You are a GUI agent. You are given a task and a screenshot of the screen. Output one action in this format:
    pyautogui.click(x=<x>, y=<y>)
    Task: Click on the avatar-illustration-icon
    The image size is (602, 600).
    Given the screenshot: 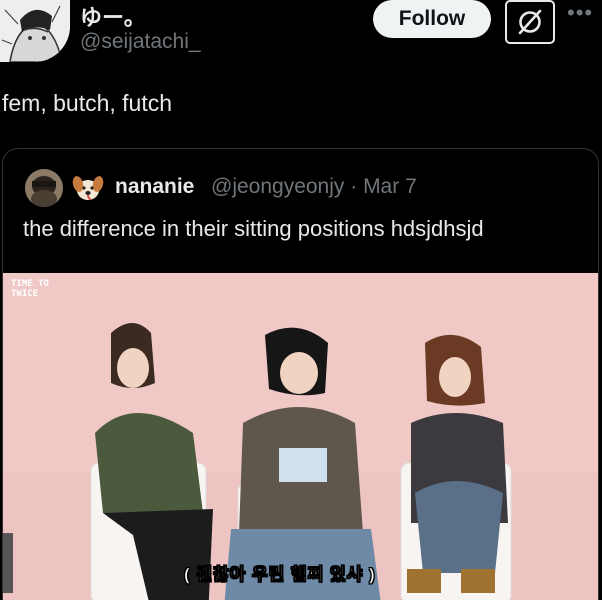 What is the action you would take?
    pyautogui.click(x=35, y=31)
    